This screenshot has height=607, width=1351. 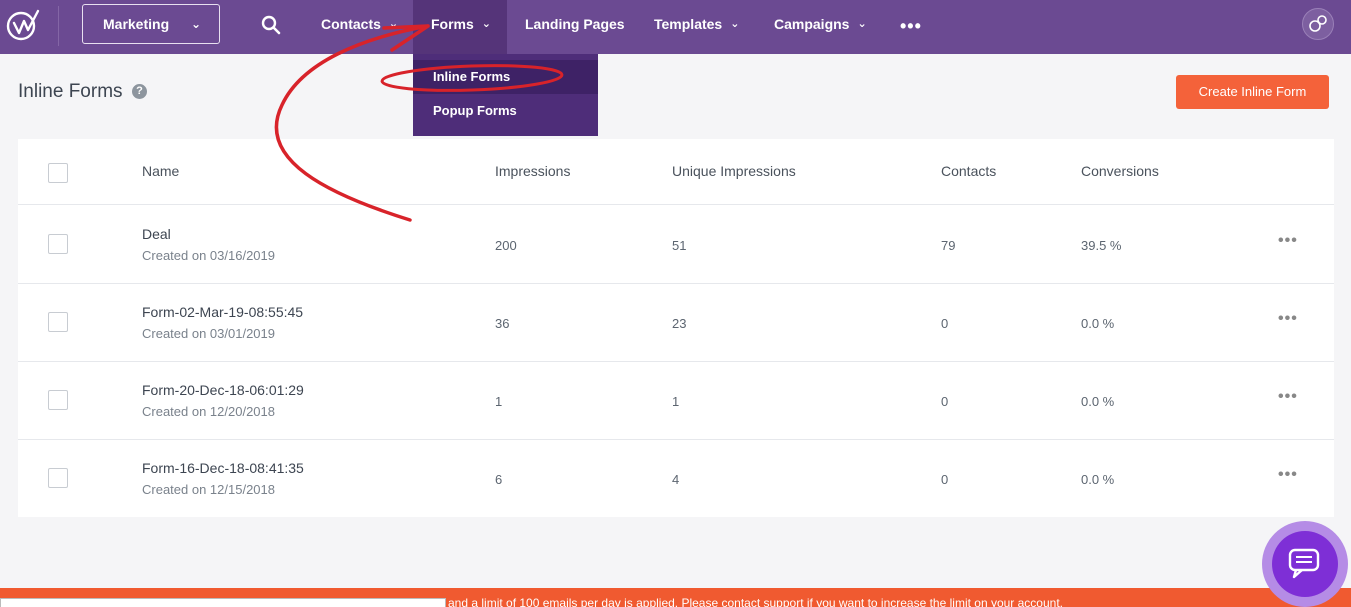 What do you see at coordinates (223, 602) in the screenshot?
I see `browser-status-bar` at bounding box center [223, 602].